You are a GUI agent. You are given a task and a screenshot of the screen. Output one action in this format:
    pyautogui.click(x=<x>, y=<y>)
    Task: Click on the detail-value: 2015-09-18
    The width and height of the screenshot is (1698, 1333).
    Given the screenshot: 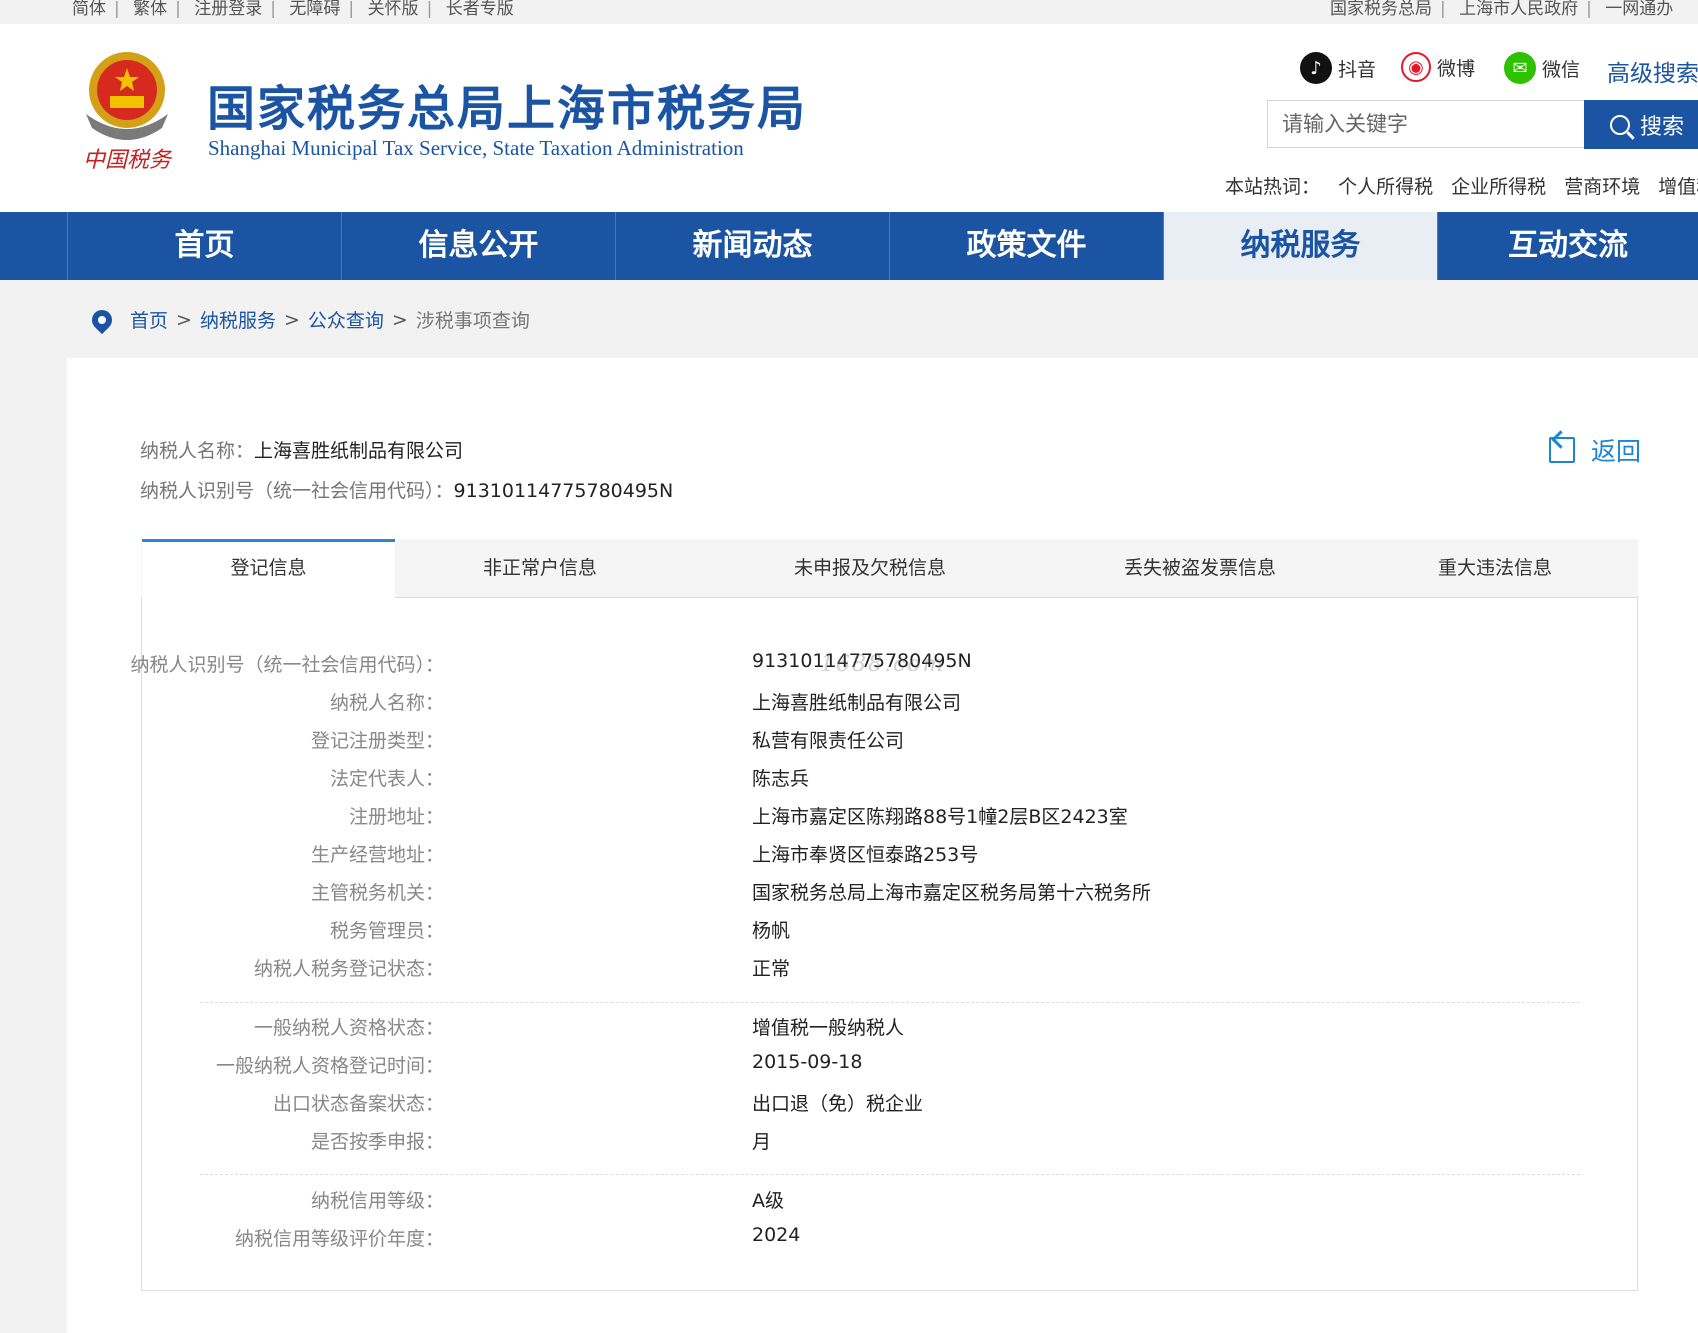 What is the action you would take?
    pyautogui.click(x=807, y=1062)
    